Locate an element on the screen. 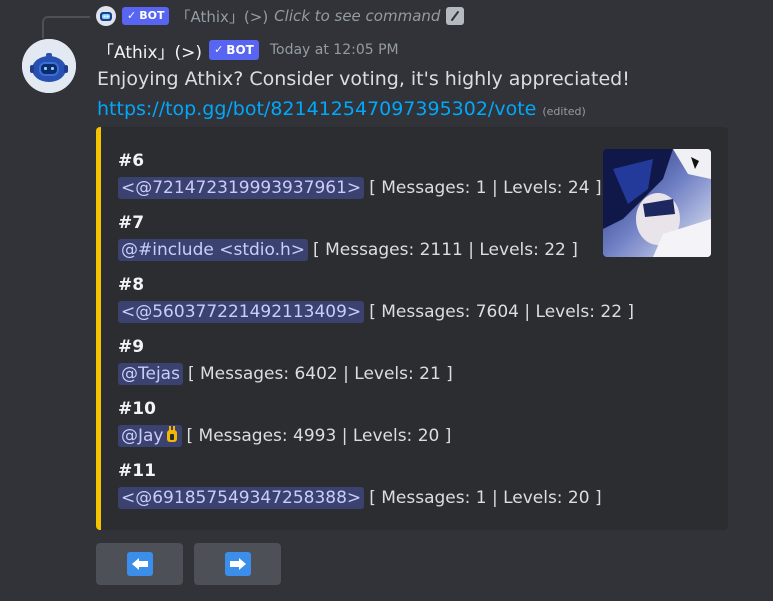  next-page-button is located at coordinates (237, 564).